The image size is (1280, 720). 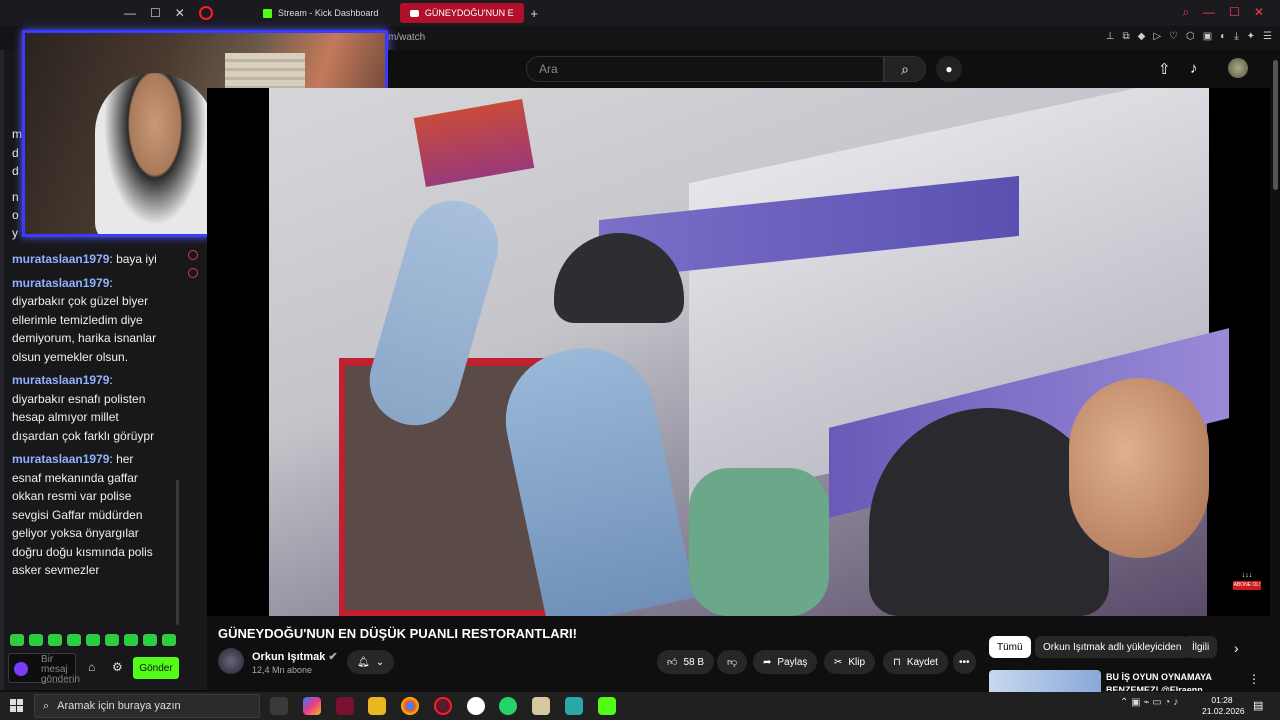 I want to click on clock: 01:28 21.02.2026, so click(x=1223, y=706).